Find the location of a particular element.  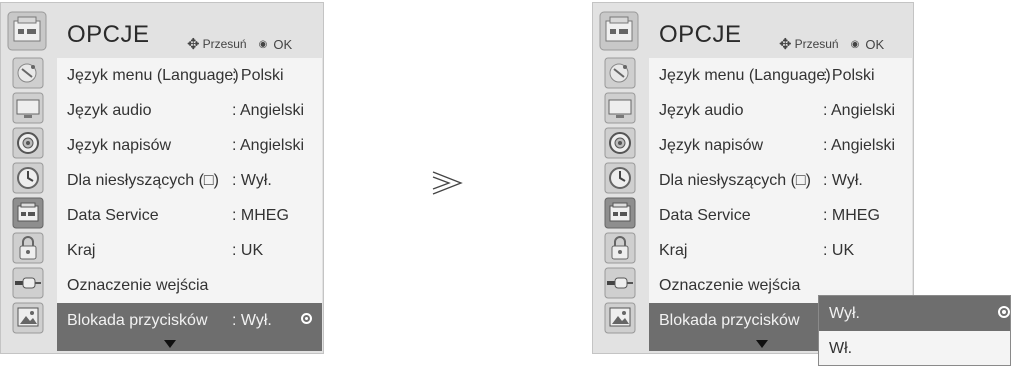

option-audio-language: Język audio : Angielski is located at coordinates (189, 110).